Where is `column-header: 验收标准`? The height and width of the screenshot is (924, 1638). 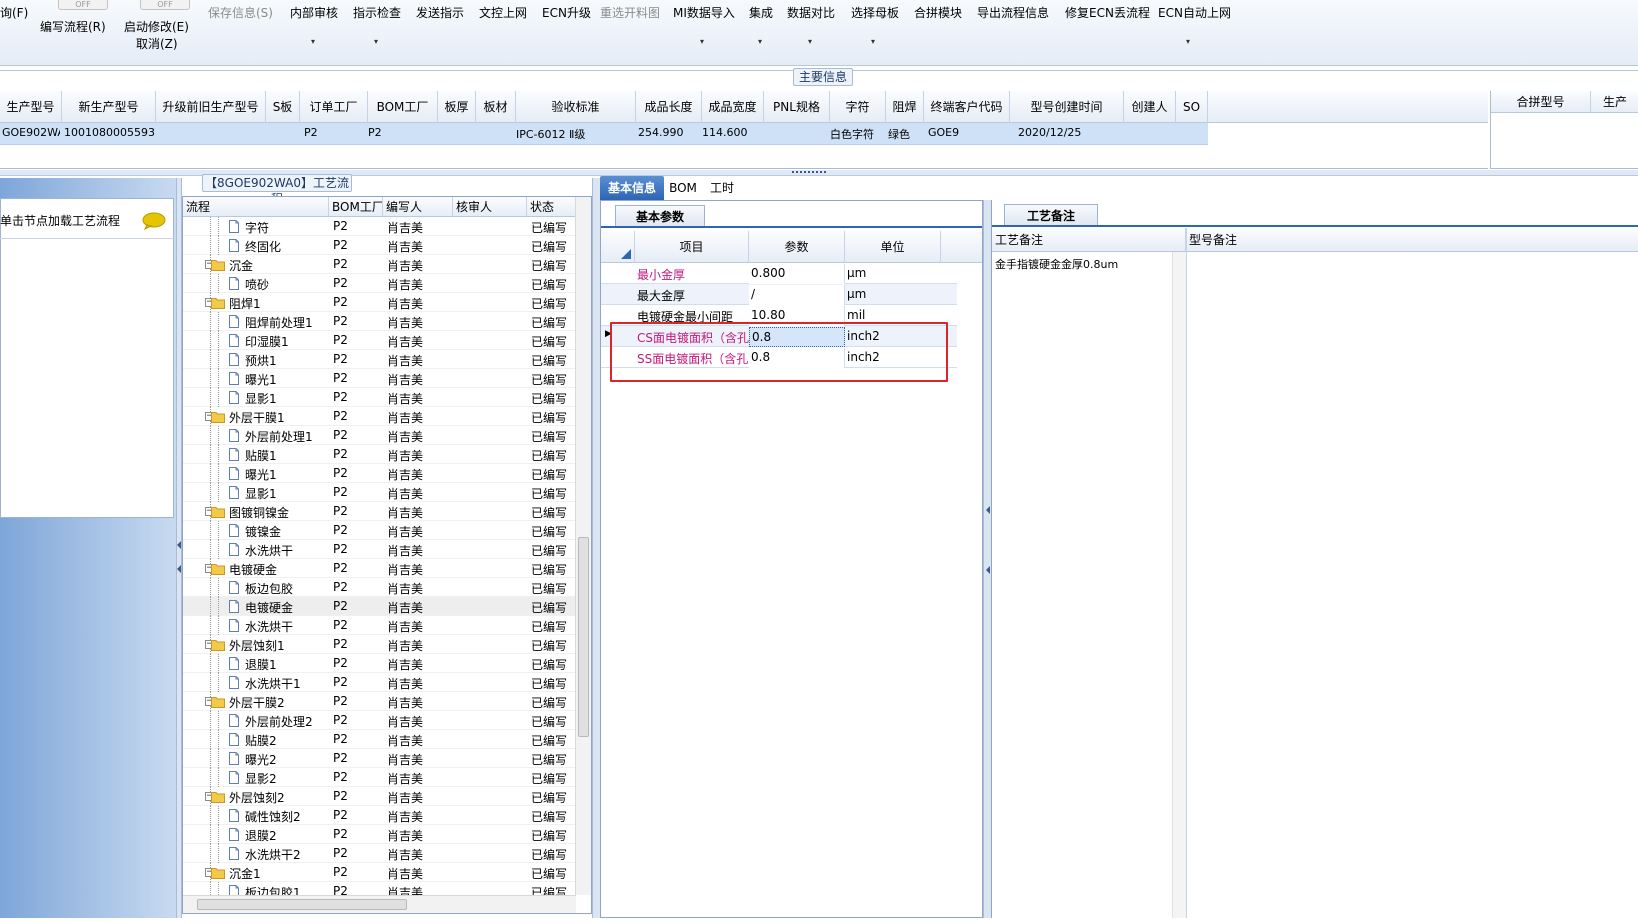 column-header: 验收标准 is located at coordinates (576, 107).